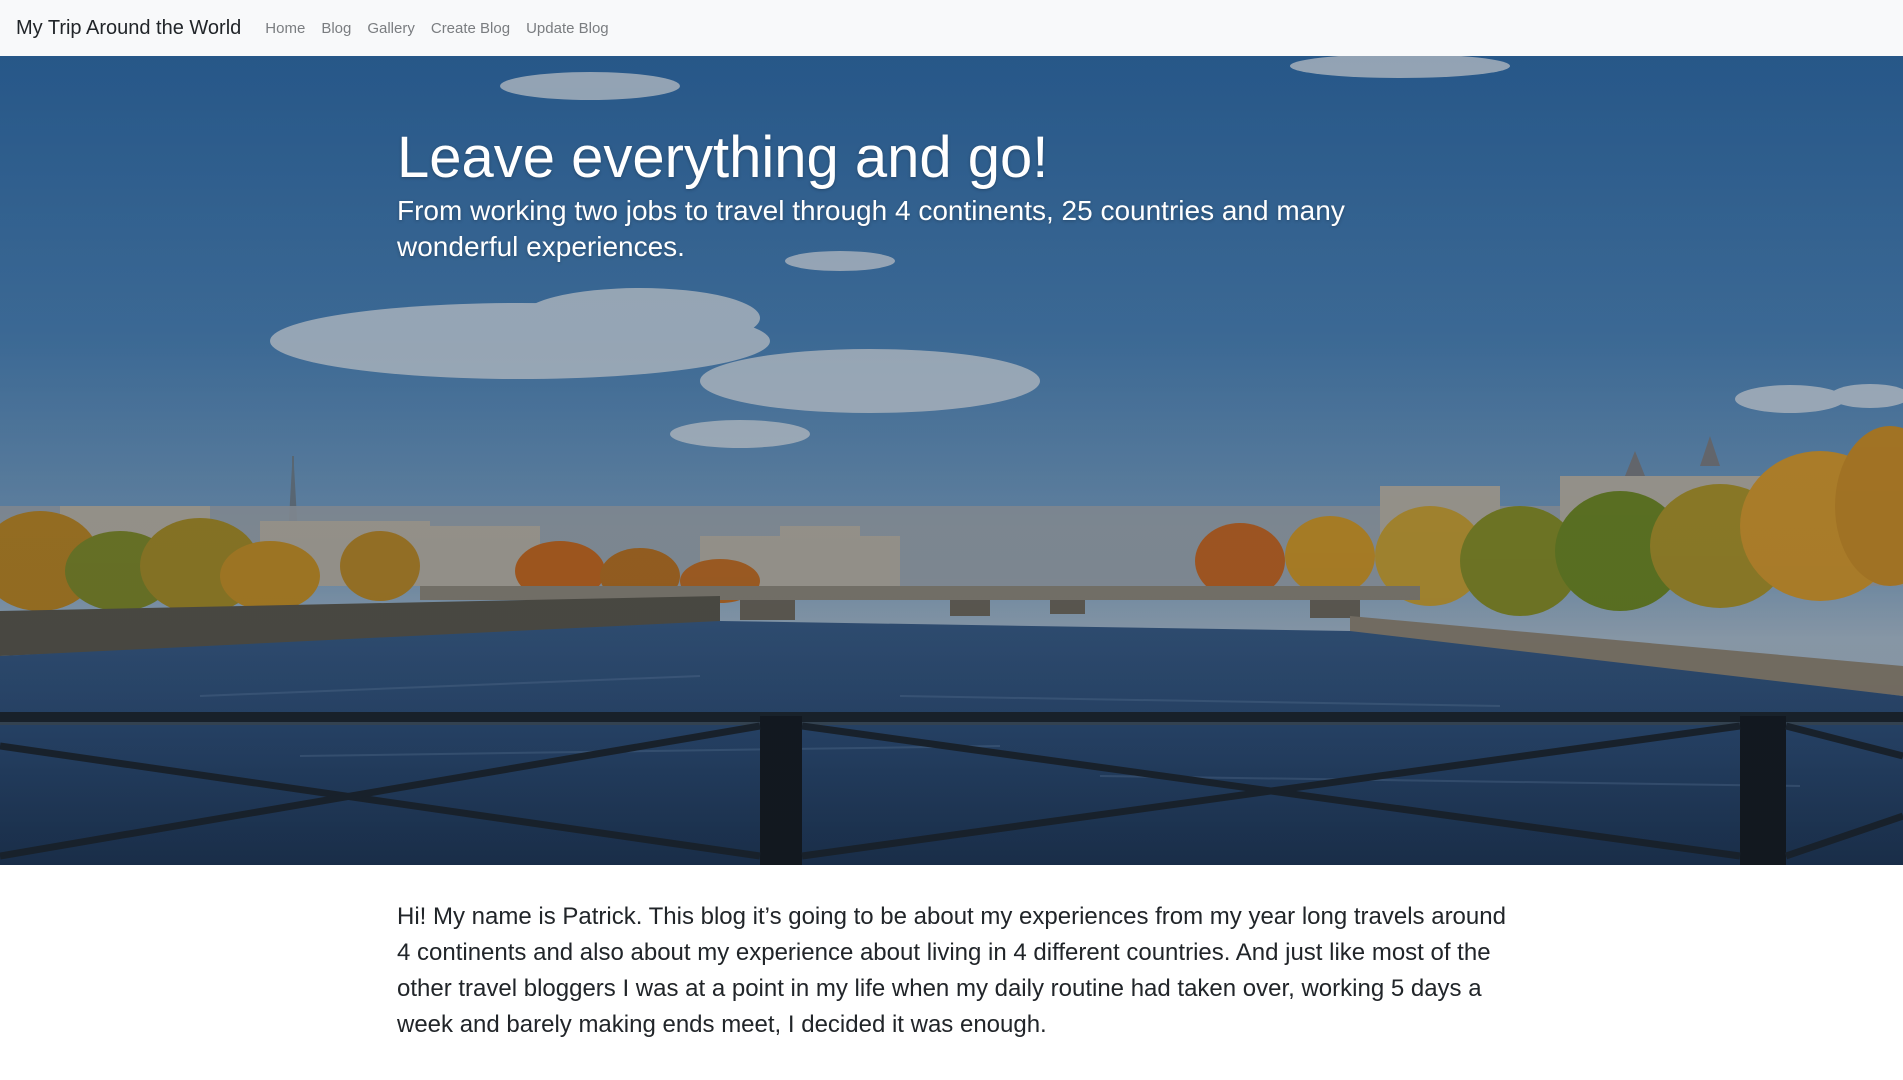 The width and height of the screenshot is (1903, 1080). I want to click on nav-link-update-blog: Update Blog, so click(567, 28).